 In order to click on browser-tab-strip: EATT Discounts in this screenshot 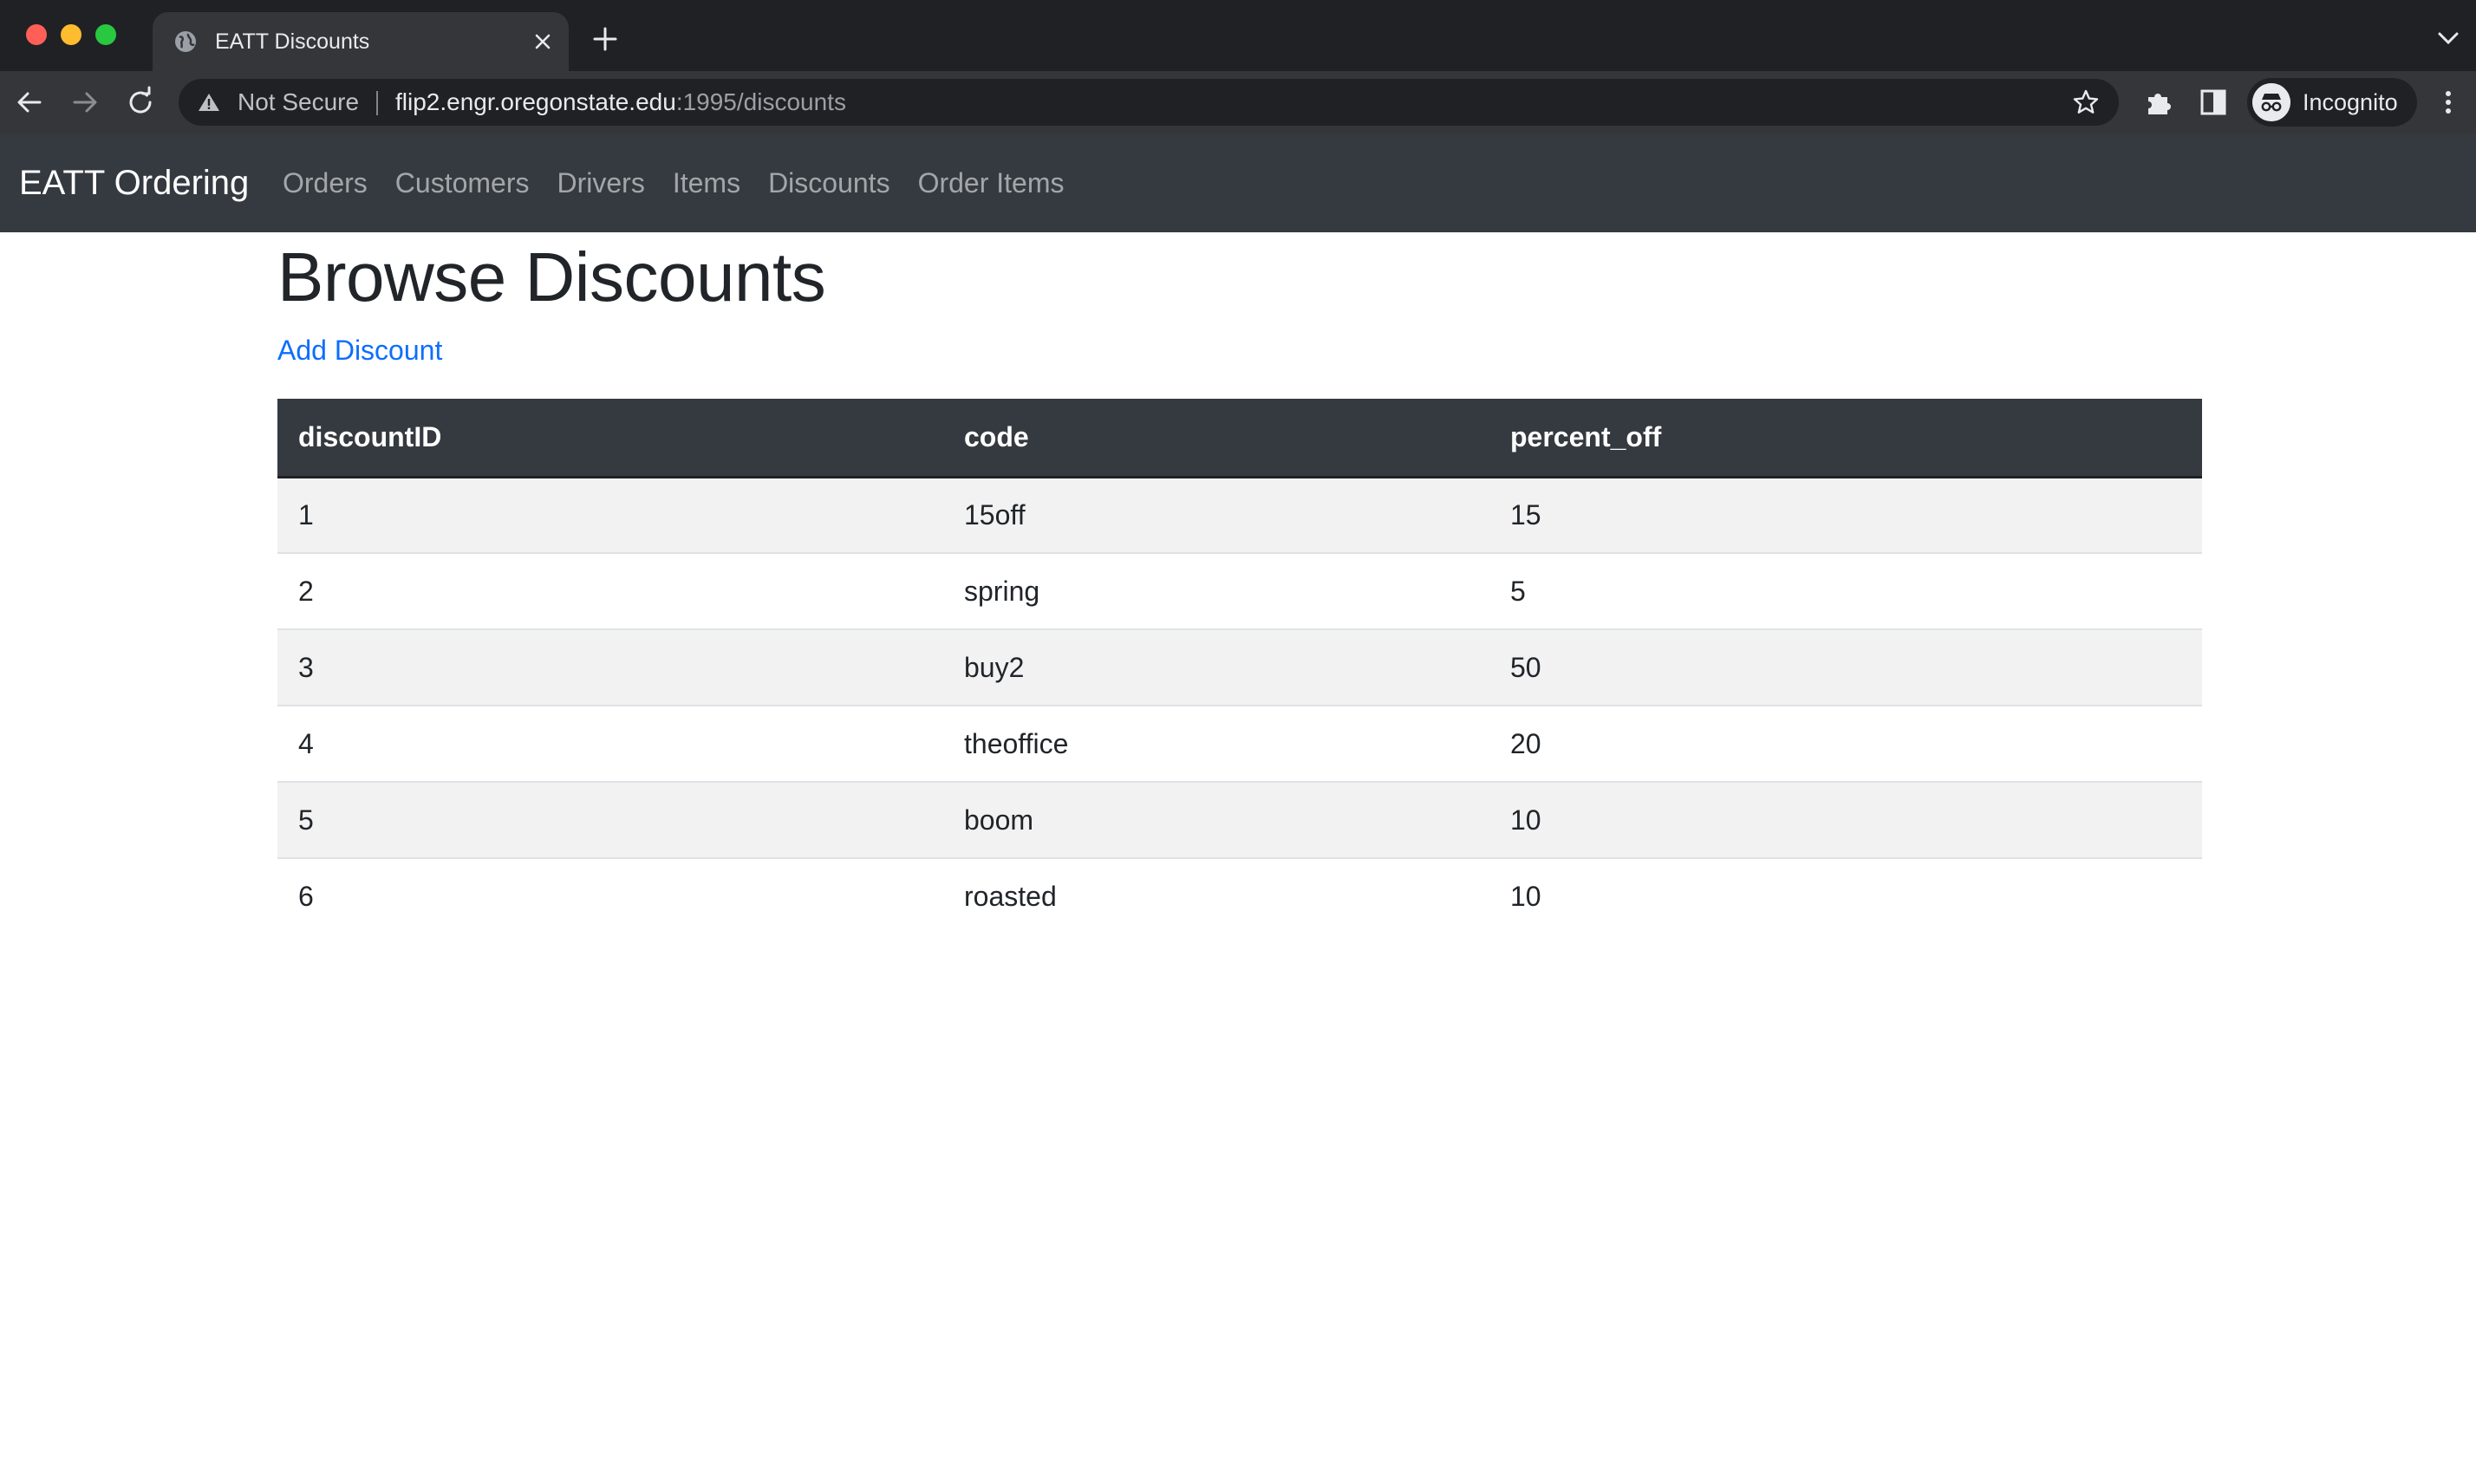, I will do `click(1238, 35)`.